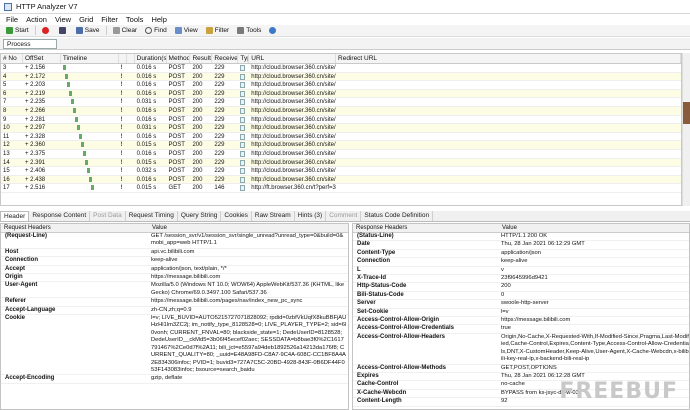  What do you see at coordinates (244, 58) in the screenshot?
I see `col-type: Type` at bounding box center [244, 58].